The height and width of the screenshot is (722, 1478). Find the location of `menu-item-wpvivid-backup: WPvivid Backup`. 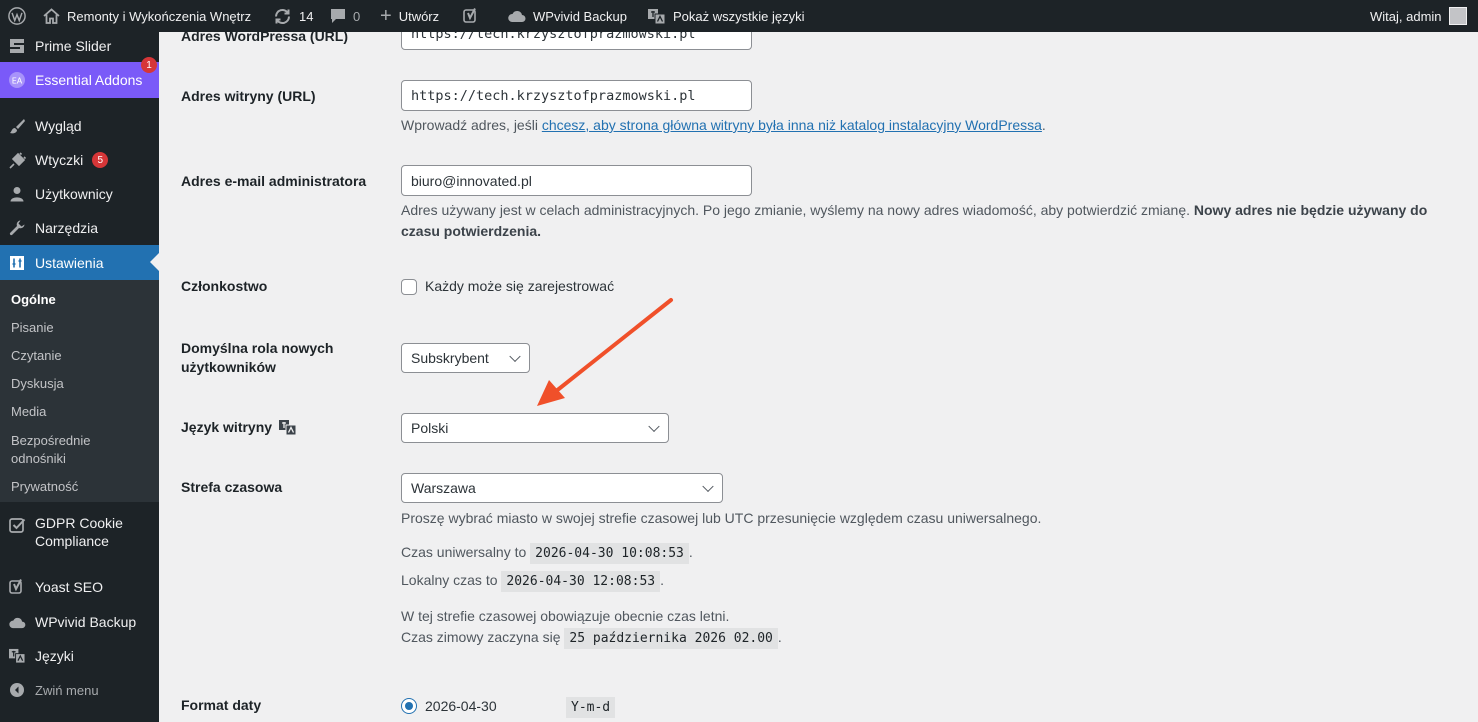

menu-item-wpvivid-backup: WPvivid Backup is located at coordinates (79, 622).